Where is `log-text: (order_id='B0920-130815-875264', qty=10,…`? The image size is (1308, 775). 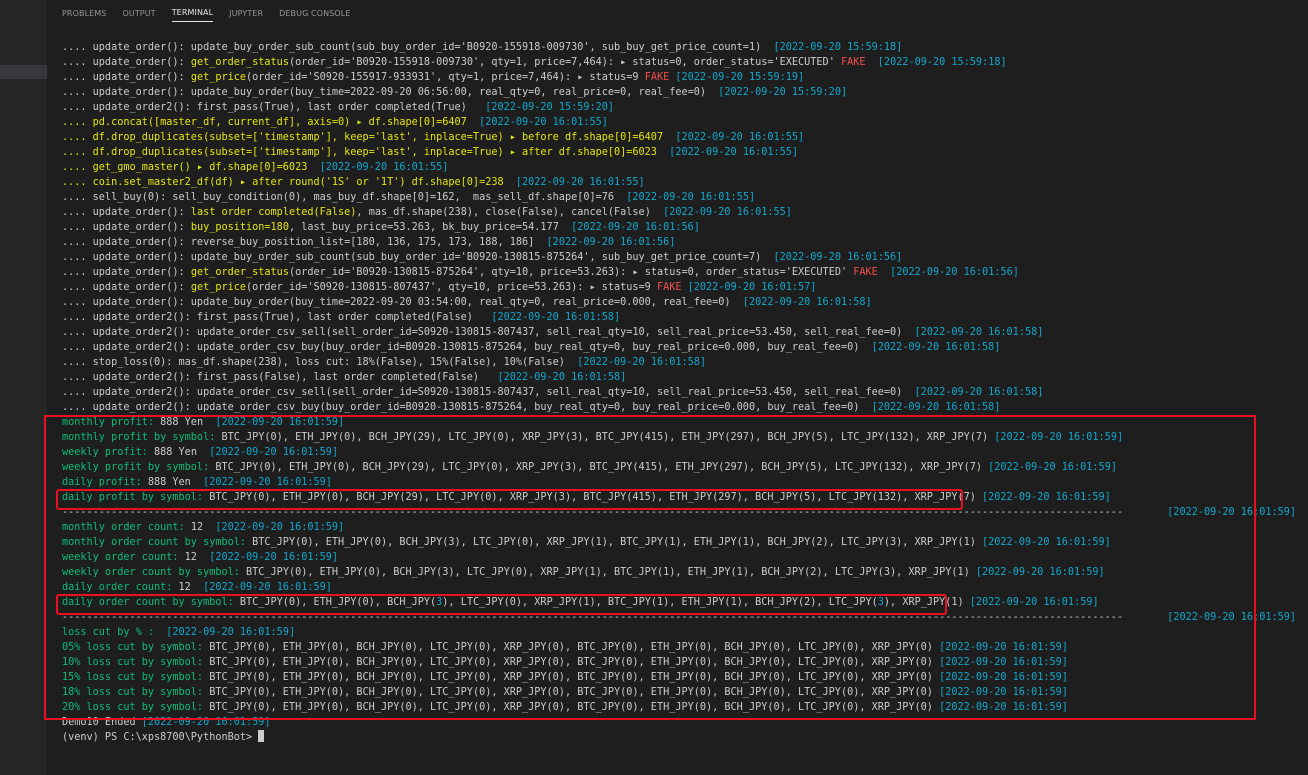
log-text: (order_id='B0920-130815-875264', qty=10,… is located at coordinates (571, 272).